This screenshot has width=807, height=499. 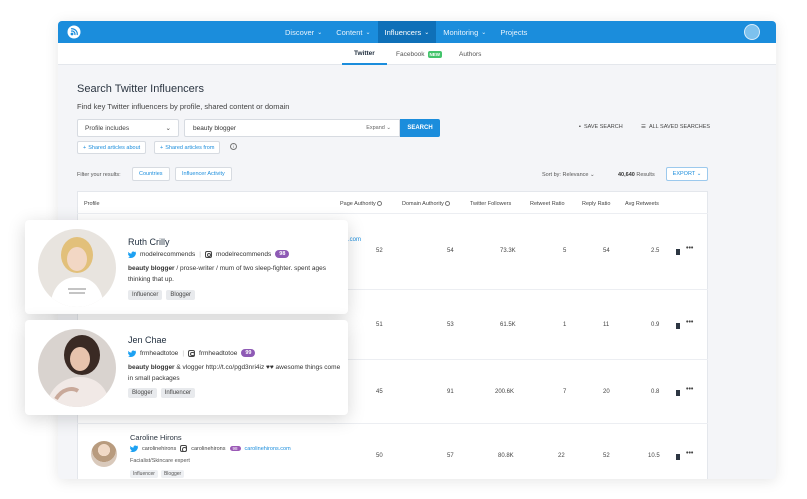 What do you see at coordinates (606, 251) in the screenshot?
I see `cell-reply-ratio: 54` at bounding box center [606, 251].